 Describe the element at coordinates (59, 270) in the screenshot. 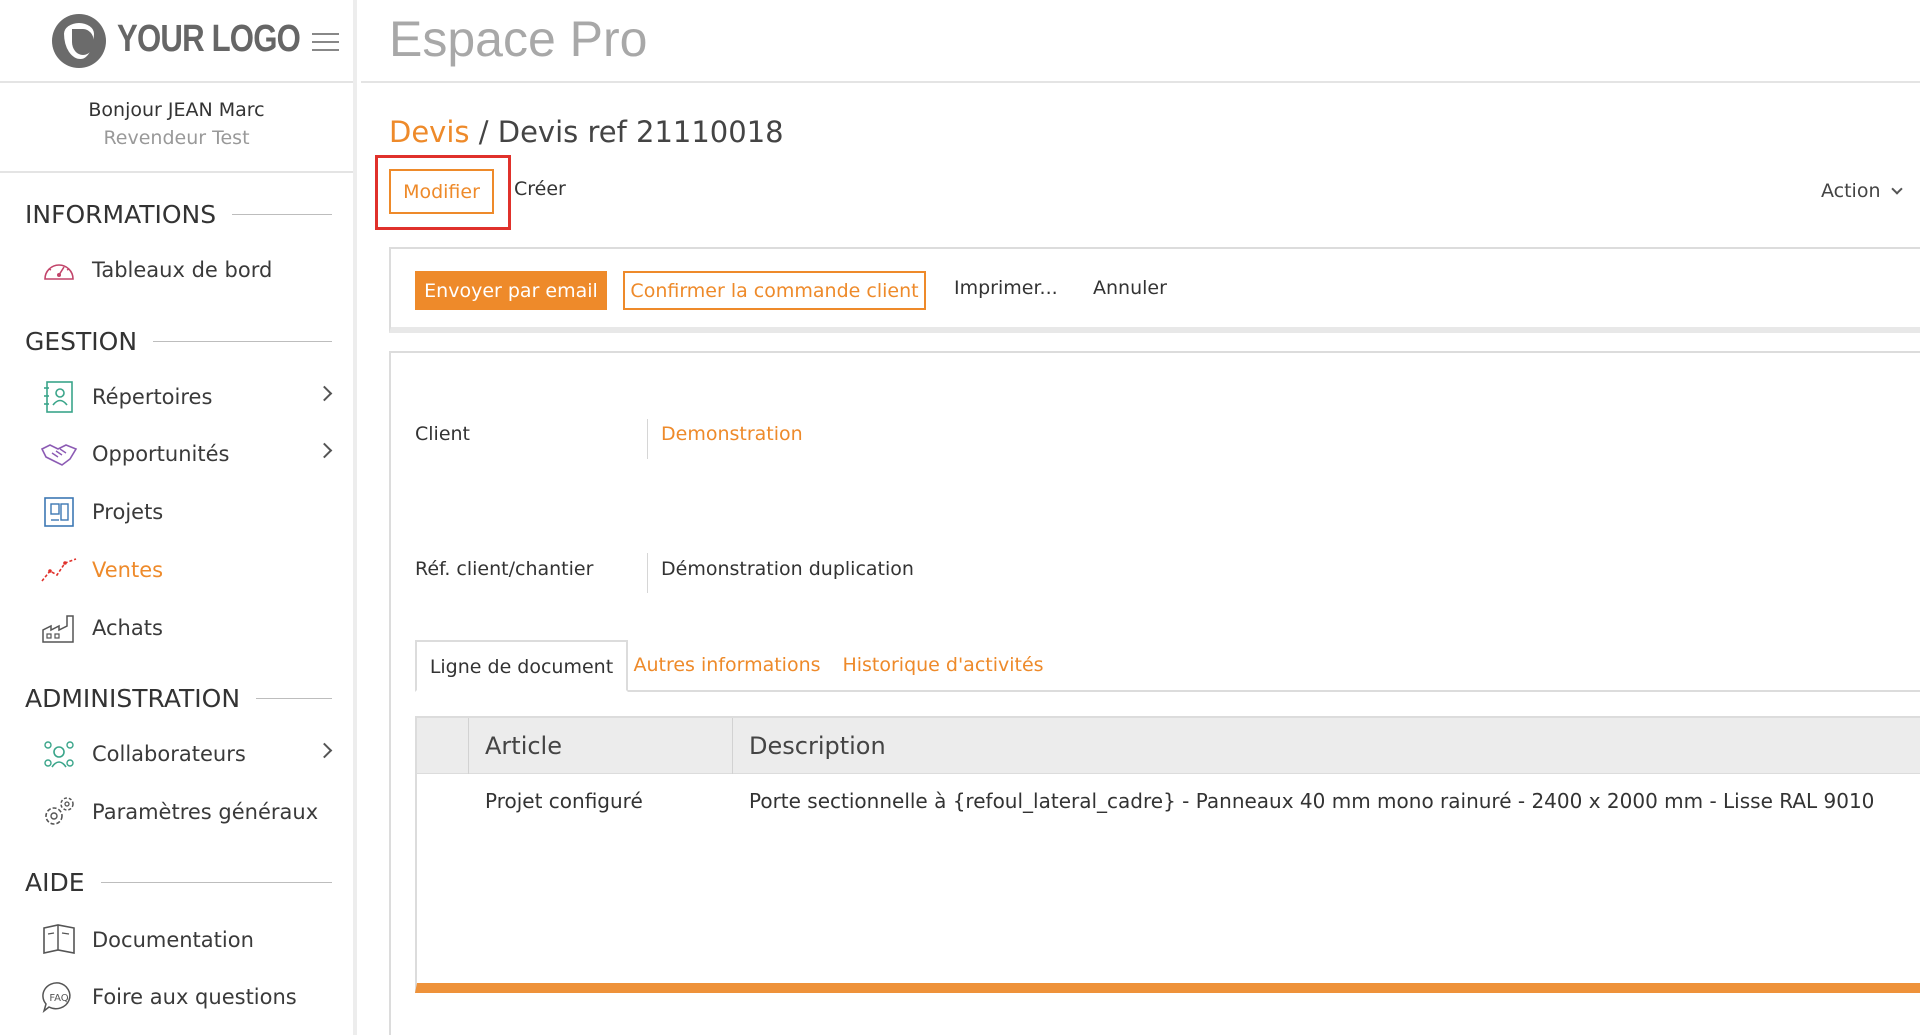

I see `dashboard-gauge-icon` at that location.